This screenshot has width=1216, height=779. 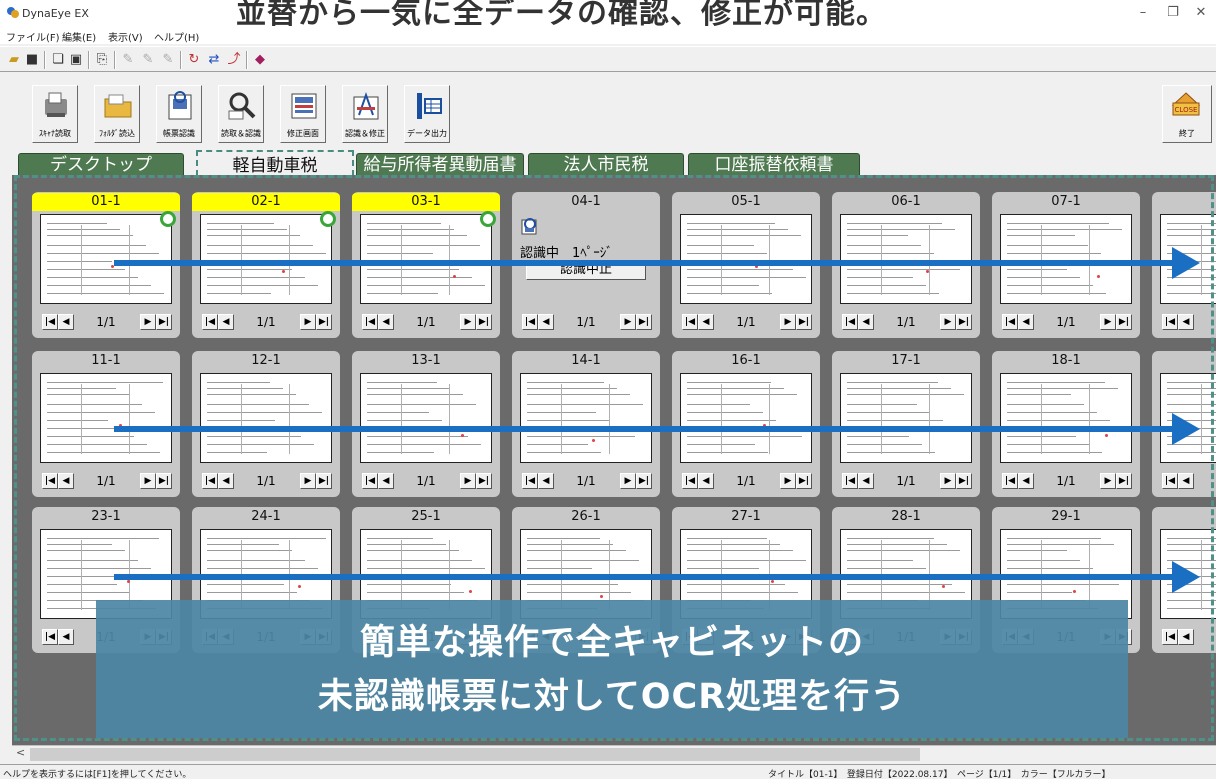 What do you see at coordinates (475, 754) in the screenshot?
I see `scrollbar-thumb` at bounding box center [475, 754].